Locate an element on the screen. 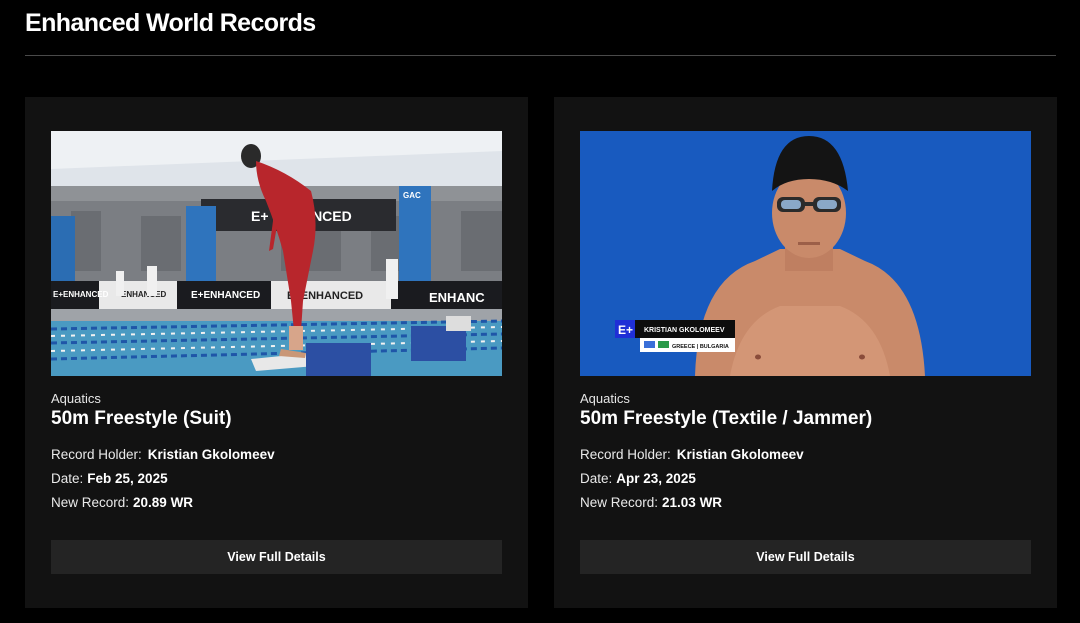 The image size is (1080, 623). svg-text: ENHANC is located at coordinates (457, 297).